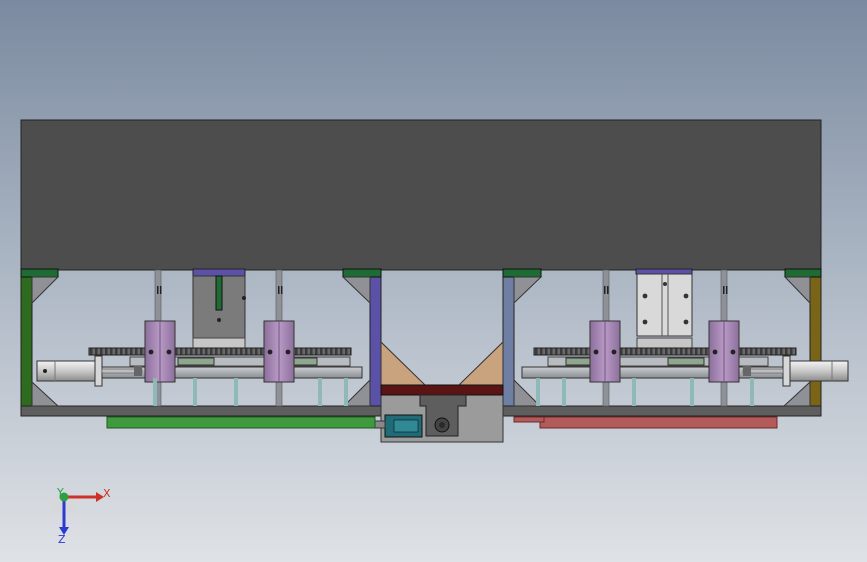 The width and height of the screenshot is (867, 562). Describe the element at coordinates (241, 422) in the screenshot. I see `left-conveyor-strip` at that location.